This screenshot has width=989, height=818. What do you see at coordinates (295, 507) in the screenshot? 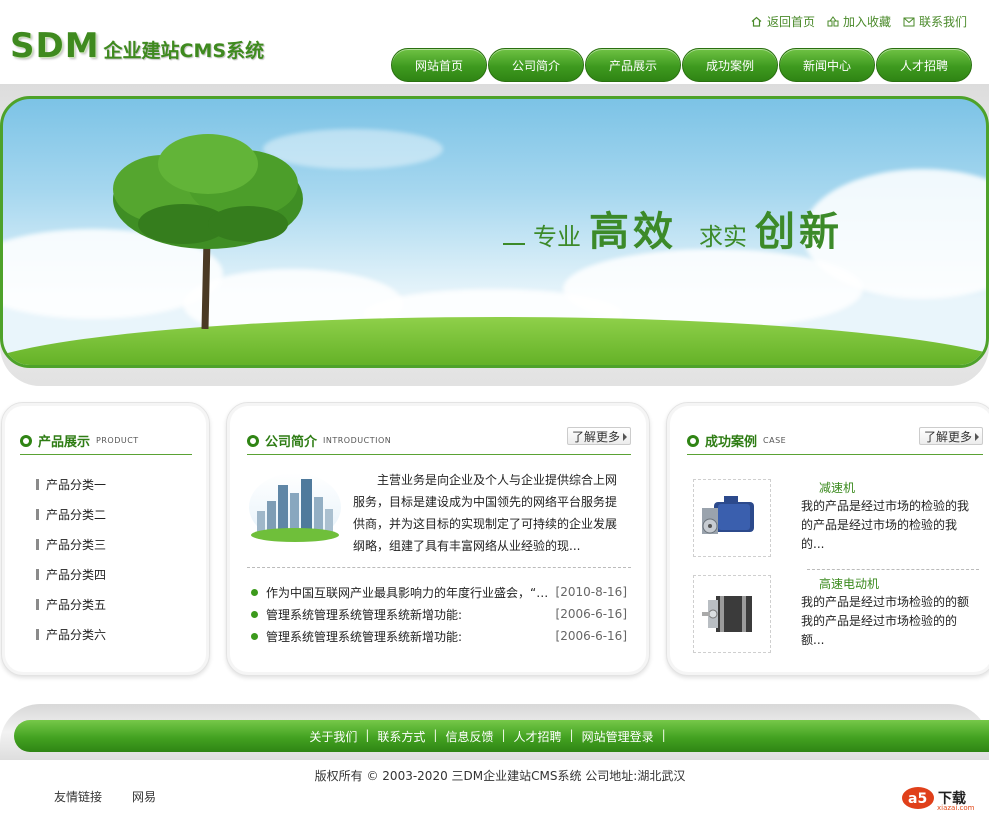
I see `city-buildings-image` at bounding box center [295, 507].